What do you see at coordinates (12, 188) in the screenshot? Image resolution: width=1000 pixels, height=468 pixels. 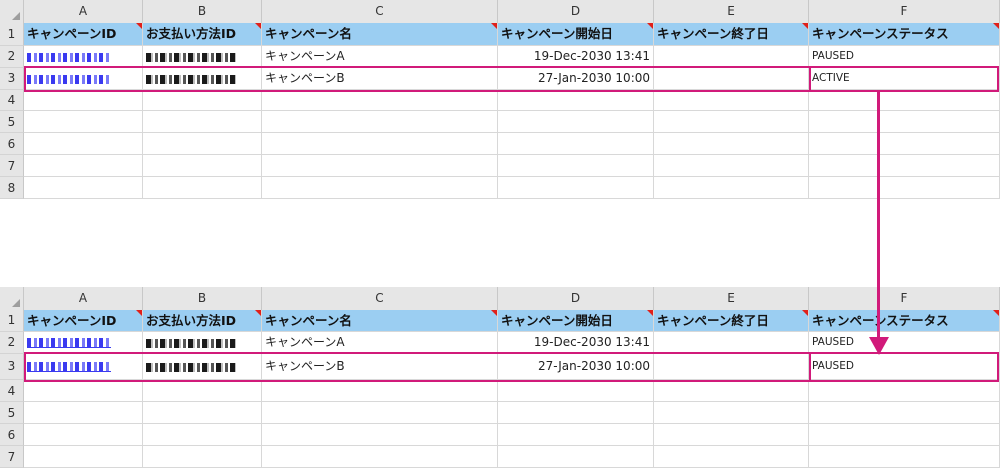 I see `row-number: 8` at bounding box center [12, 188].